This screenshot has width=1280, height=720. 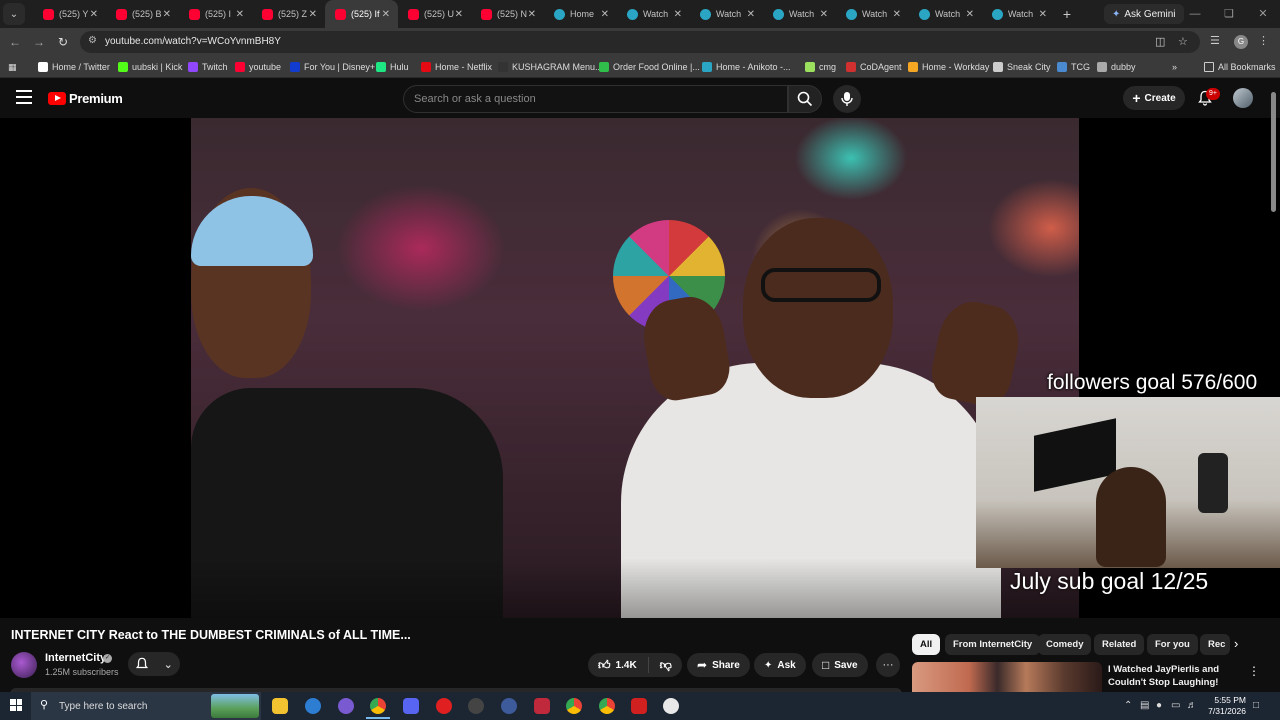 What do you see at coordinates (361, 14) in the screenshot?
I see `browser-tab: (525) If ✕` at bounding box center [361, 14].